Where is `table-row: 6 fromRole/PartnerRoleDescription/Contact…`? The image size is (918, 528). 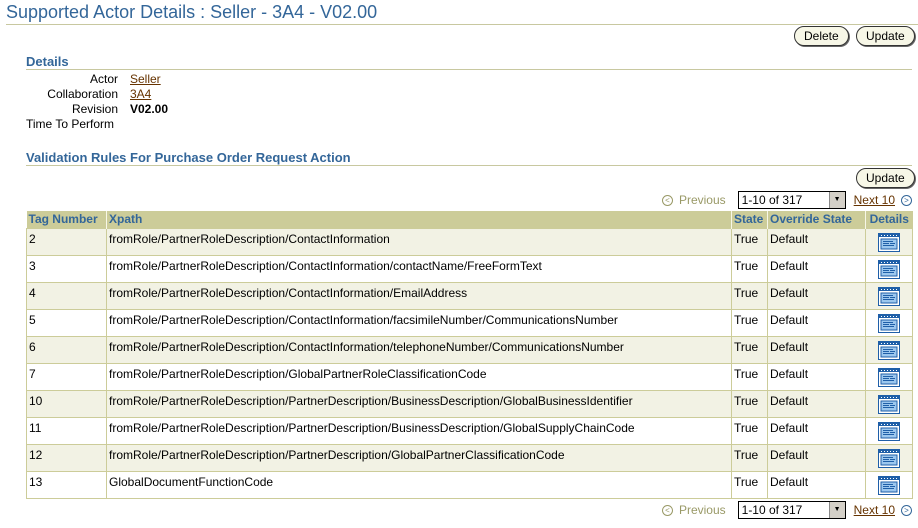 table-row: 6 fromRole/PartnerRoleDescription/Contact… is located at coordinates (469, 349).